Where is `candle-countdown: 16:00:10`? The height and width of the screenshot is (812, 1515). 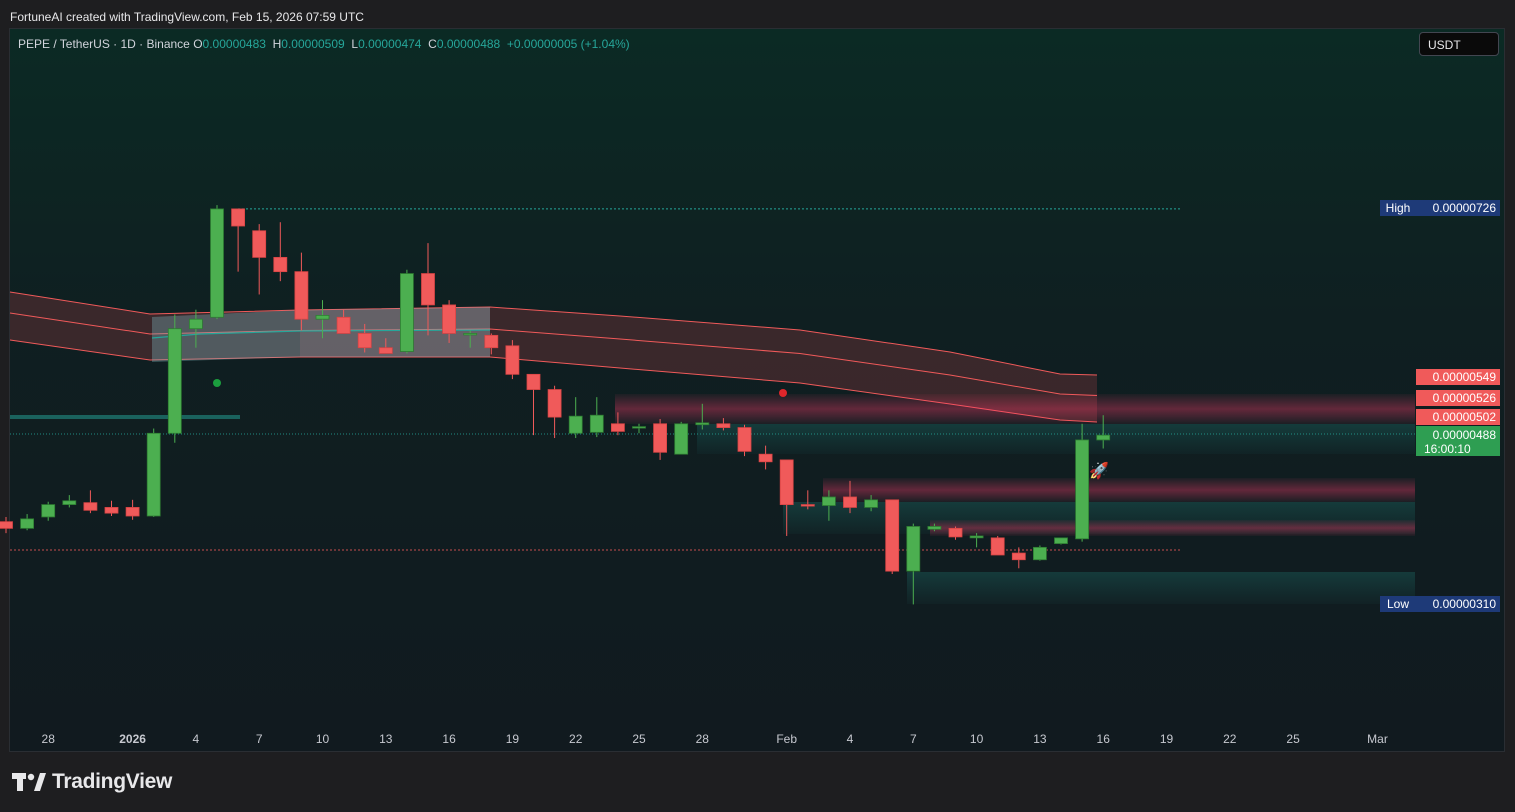 candle-countdown: 16:00:10 is located at coordinates (1447, 449).